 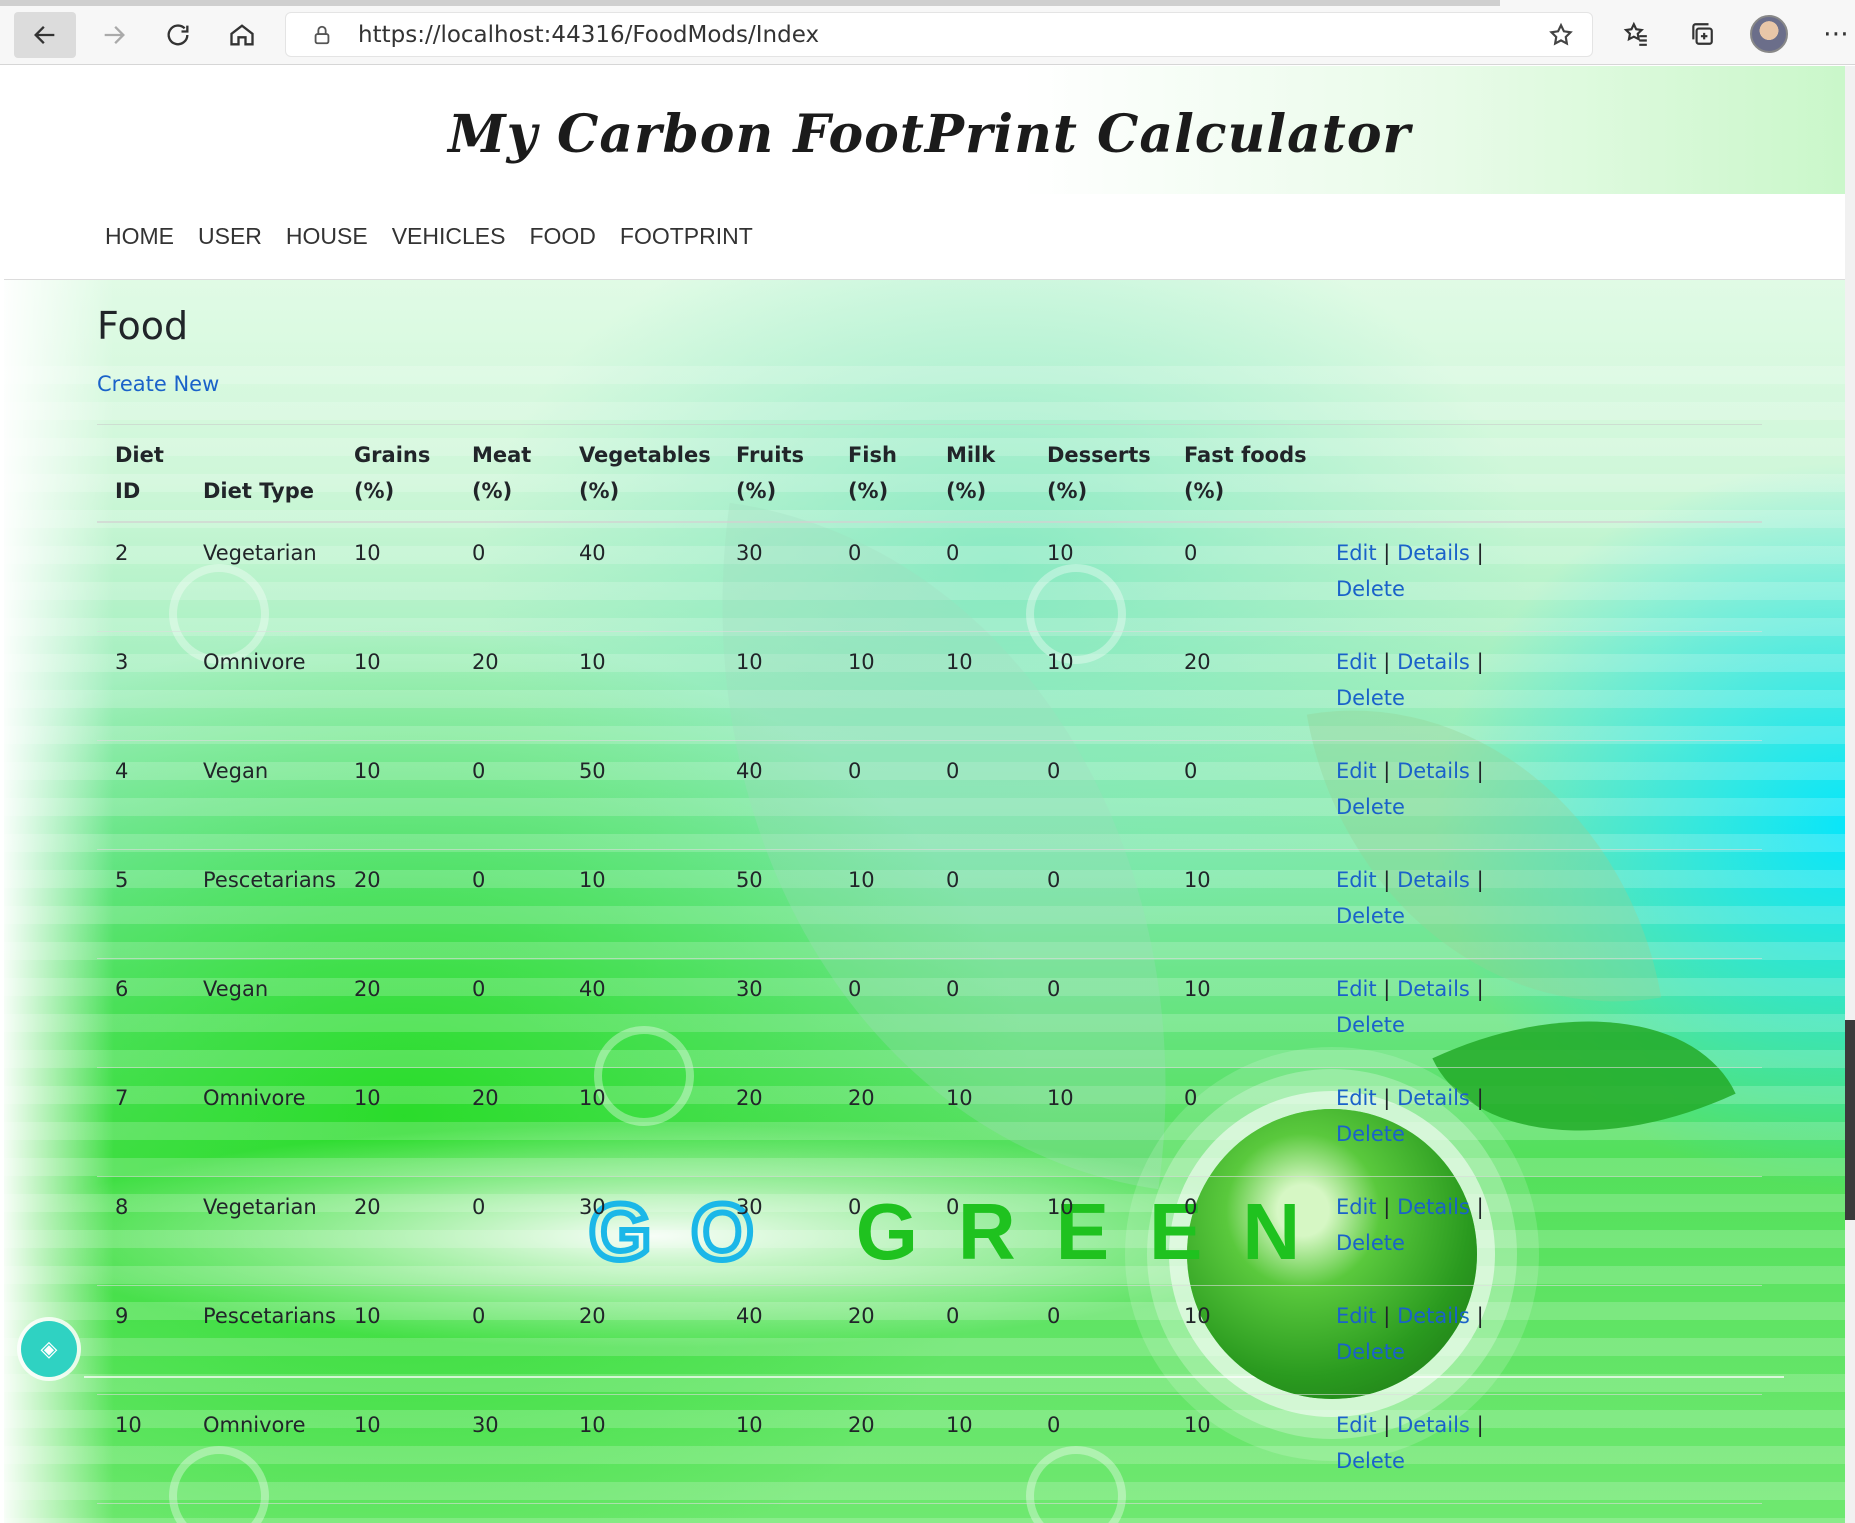 What do you see at coordinates (878, 473) in the screenshot?
I see `column-header: Fish (%)` at bounding box center [878, 473].